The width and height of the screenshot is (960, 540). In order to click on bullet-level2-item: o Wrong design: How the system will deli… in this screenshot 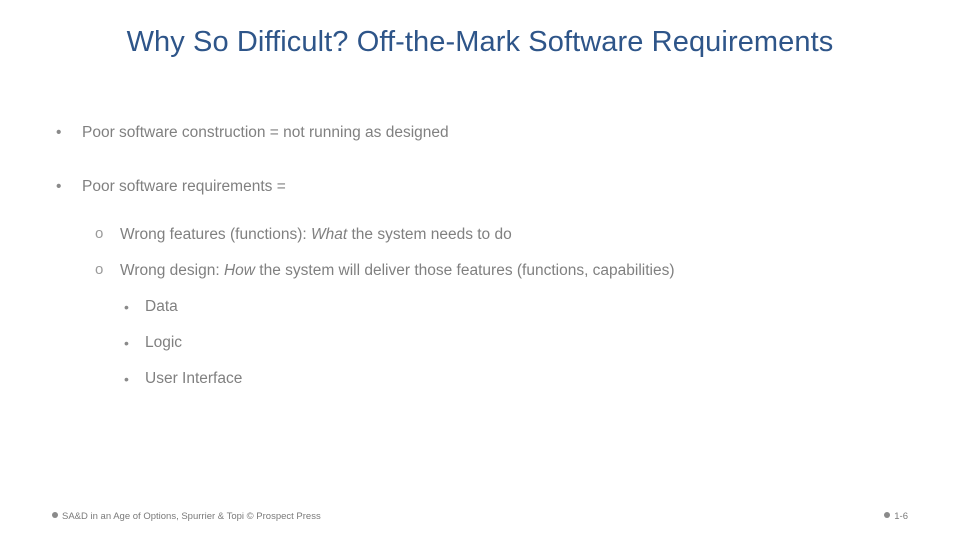, I will do `click(480, 279)`.